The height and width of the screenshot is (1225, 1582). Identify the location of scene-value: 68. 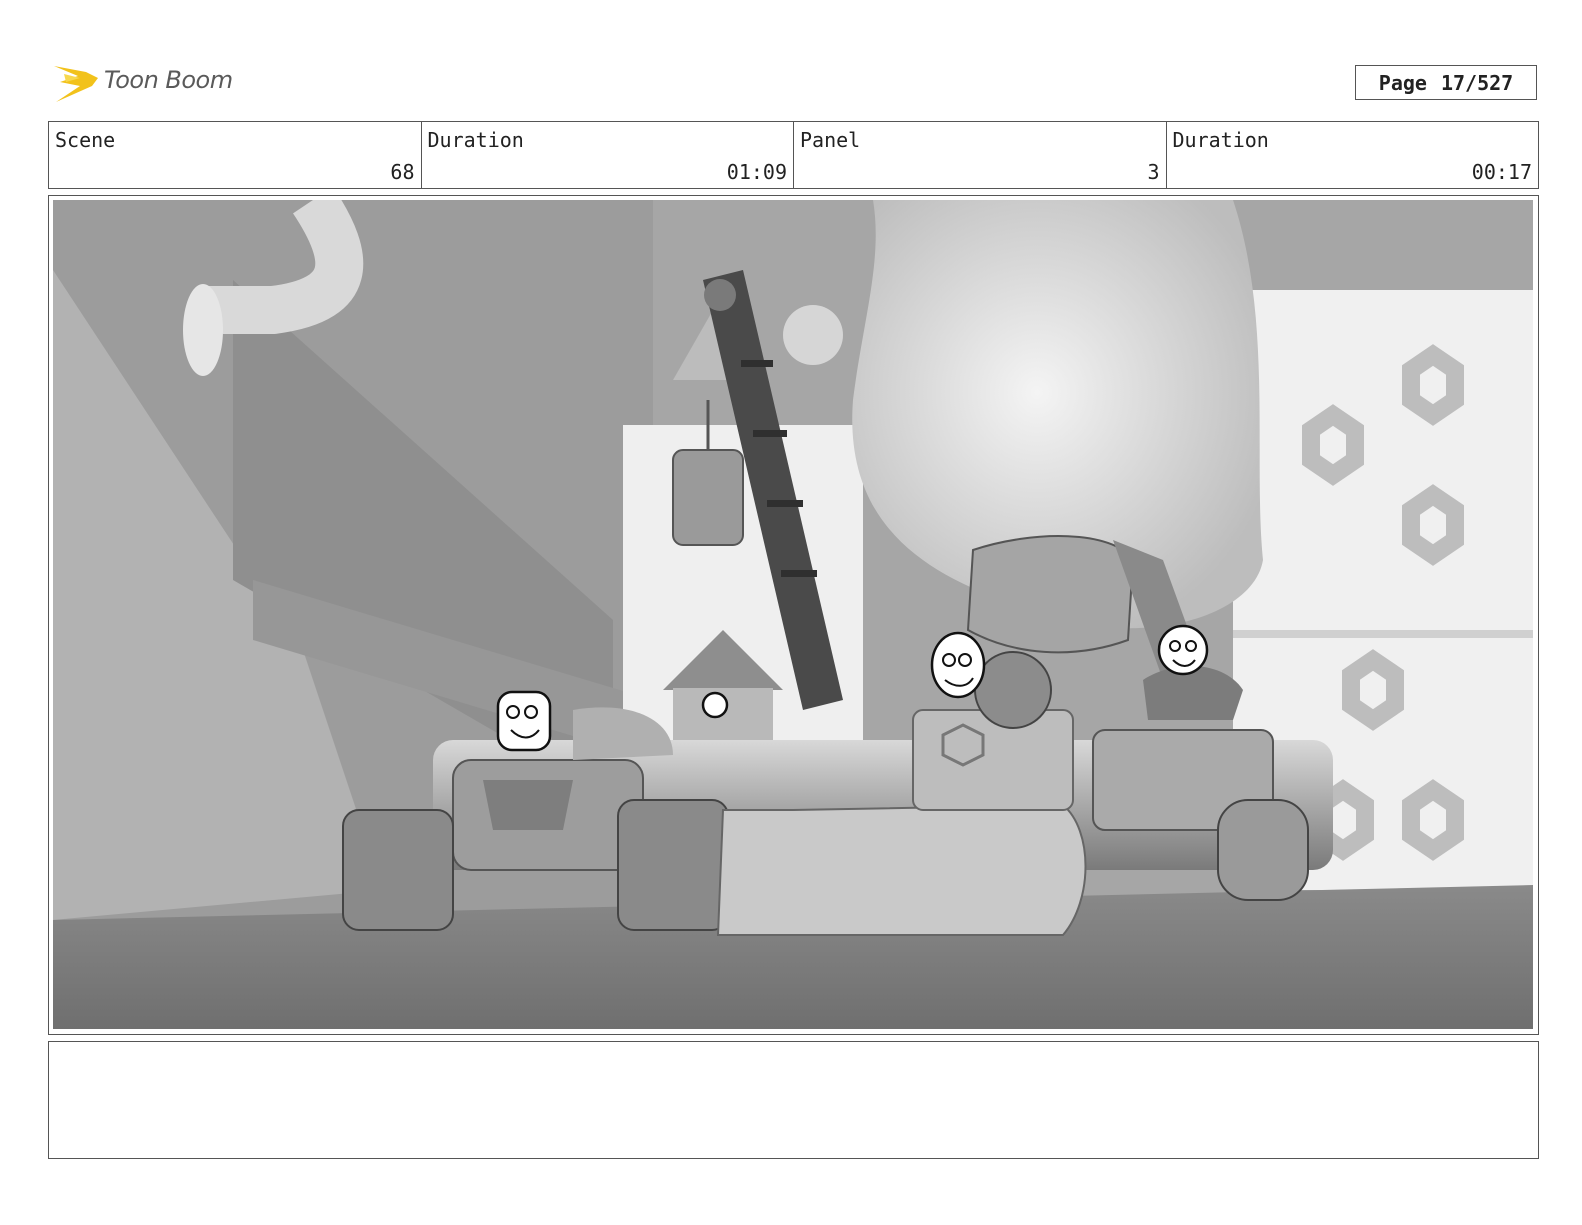
(402, 172).